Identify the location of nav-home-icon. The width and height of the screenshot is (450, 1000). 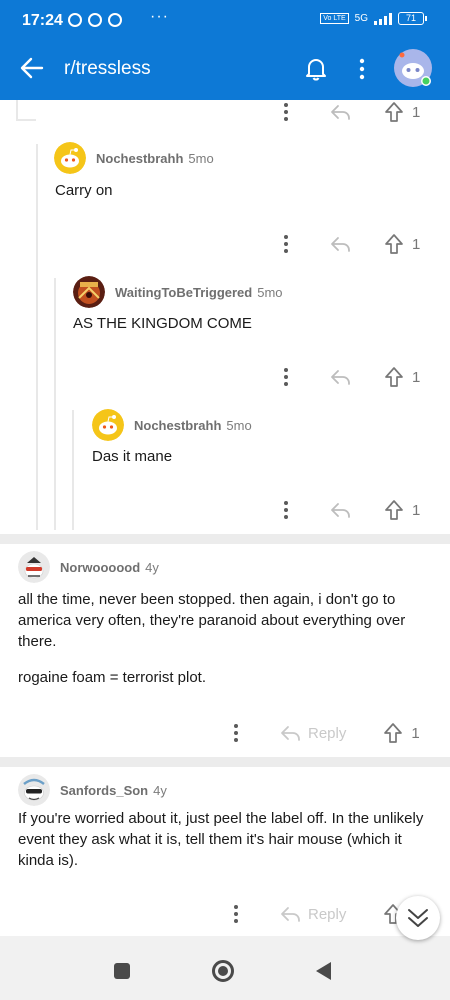
(223, 971).